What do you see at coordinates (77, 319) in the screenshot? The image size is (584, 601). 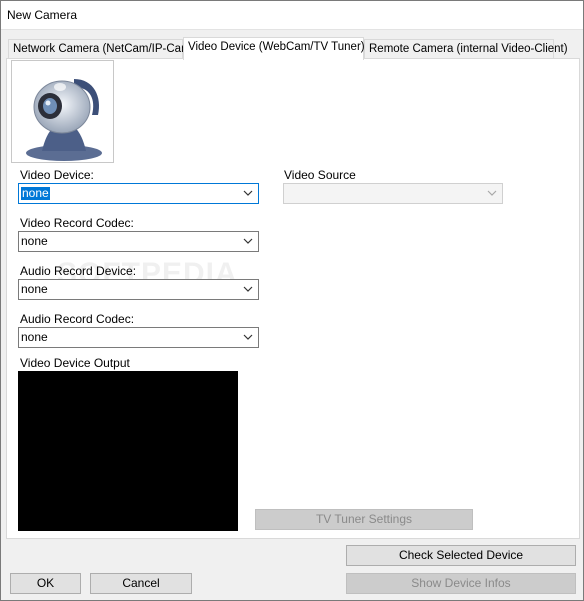 I see `audio-record-codec-label: Audio Record Codec:` at bounding box center [77, 319].